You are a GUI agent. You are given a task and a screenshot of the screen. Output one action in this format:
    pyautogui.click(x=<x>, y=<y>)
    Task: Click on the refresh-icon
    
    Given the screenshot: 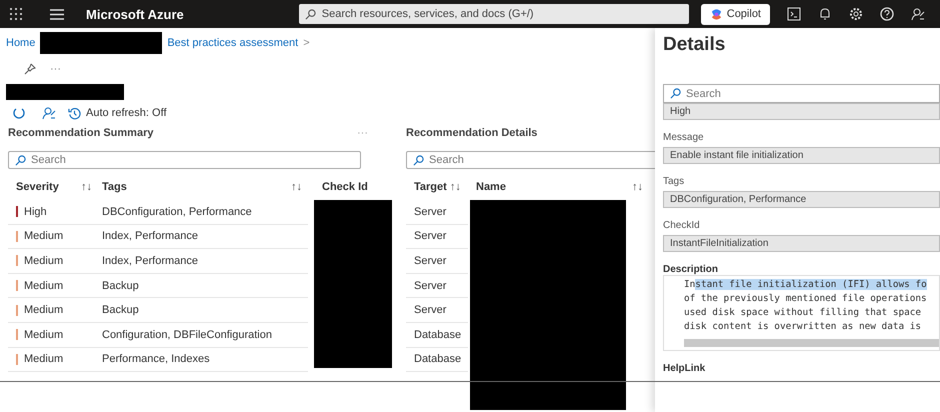 What is the action you would take?
    pyautogui.click(x=19, y=113)
    